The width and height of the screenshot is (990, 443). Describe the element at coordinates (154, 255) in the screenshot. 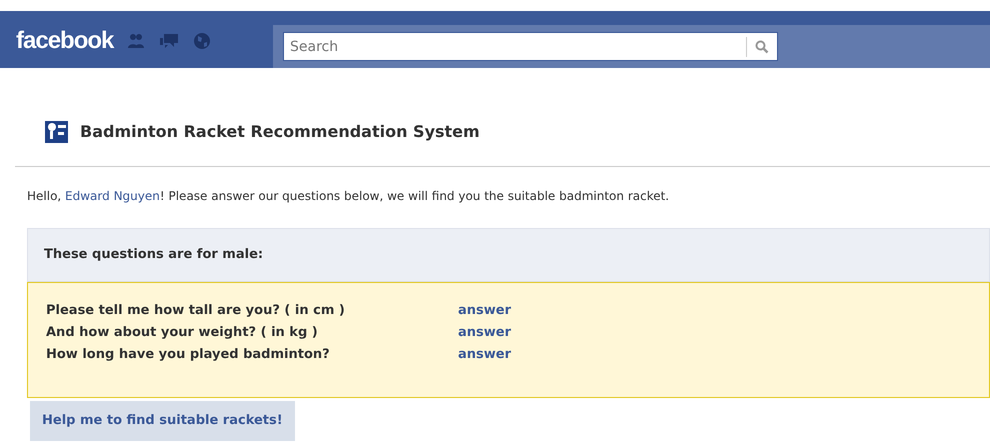

I see `section-title: These questions are for male:` at that location.